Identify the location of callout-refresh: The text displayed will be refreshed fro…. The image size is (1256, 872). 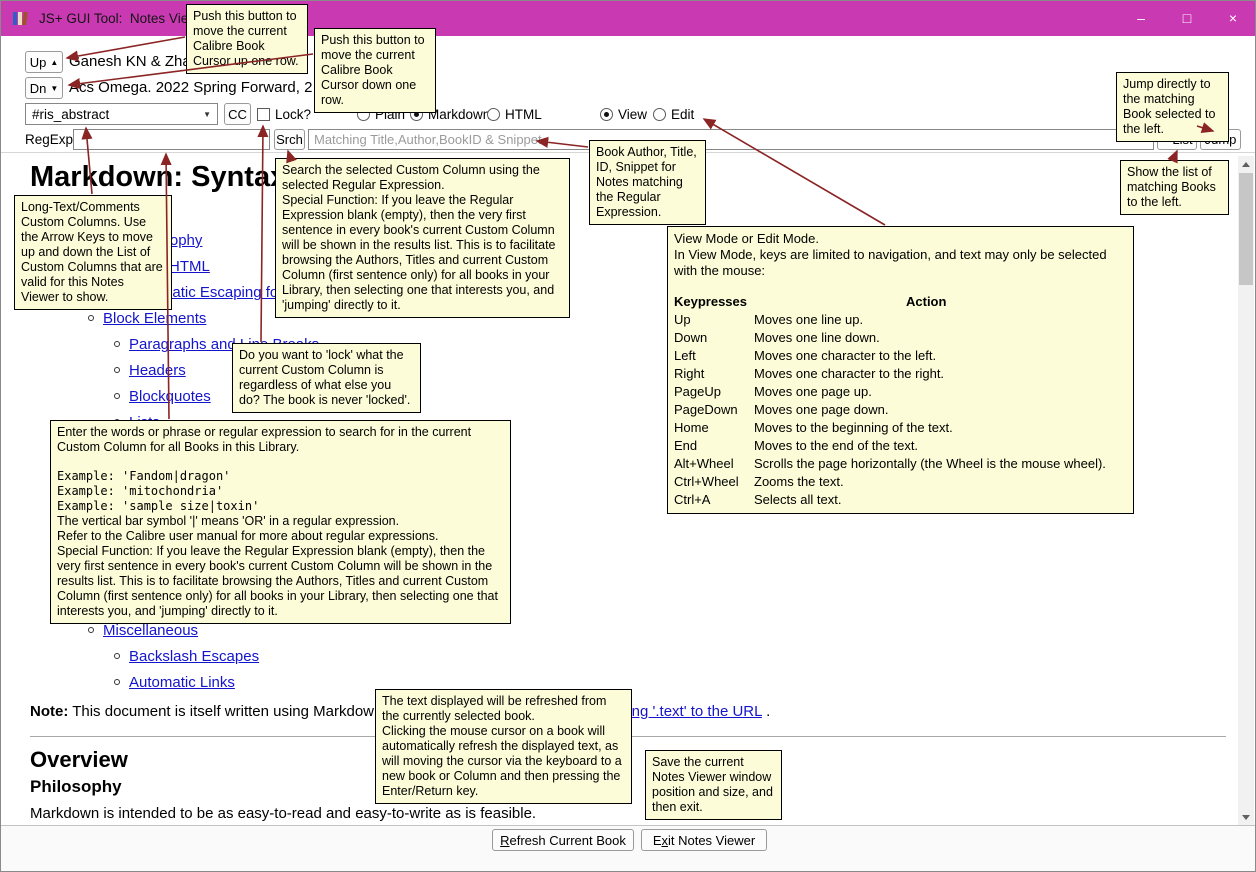
(503, 746).